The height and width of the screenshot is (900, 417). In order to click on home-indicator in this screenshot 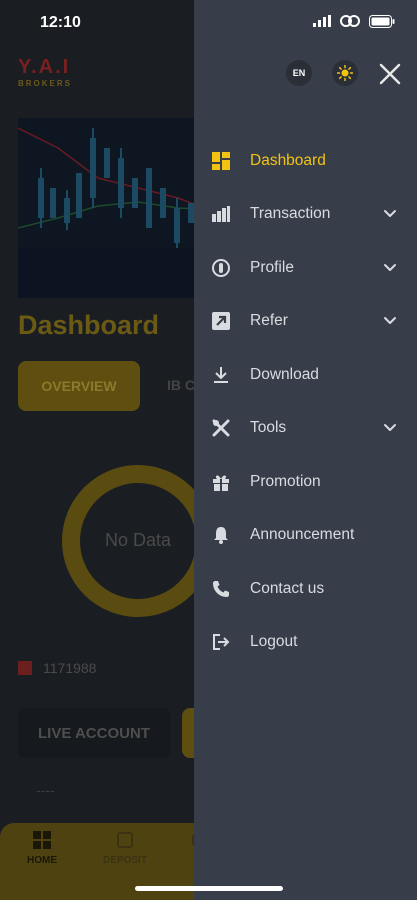, I will do `click(209, 888)`.